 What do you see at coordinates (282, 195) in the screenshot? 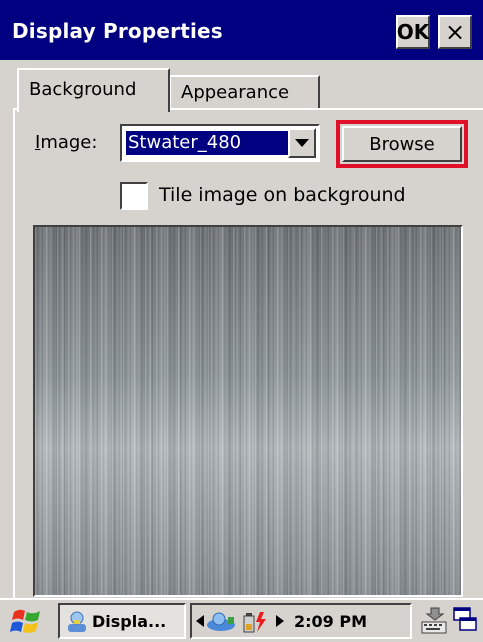
I see `tile-image-label: Tile image on background` at bounding box center [282, 195].